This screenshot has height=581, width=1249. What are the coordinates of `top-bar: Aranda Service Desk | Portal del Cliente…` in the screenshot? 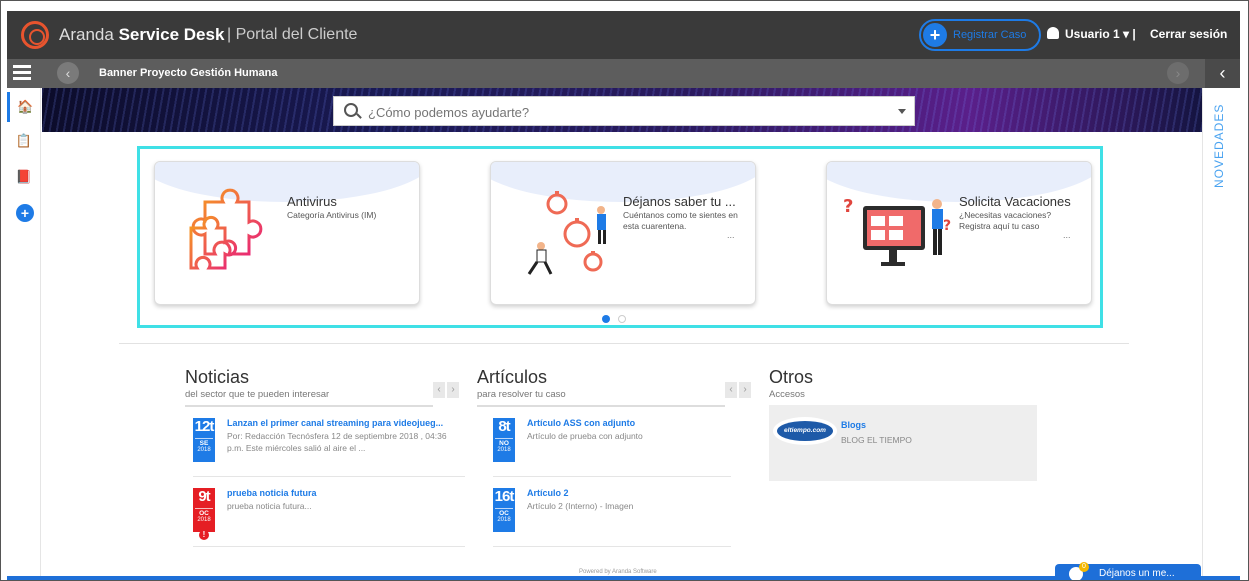 It's located at (623, 35).